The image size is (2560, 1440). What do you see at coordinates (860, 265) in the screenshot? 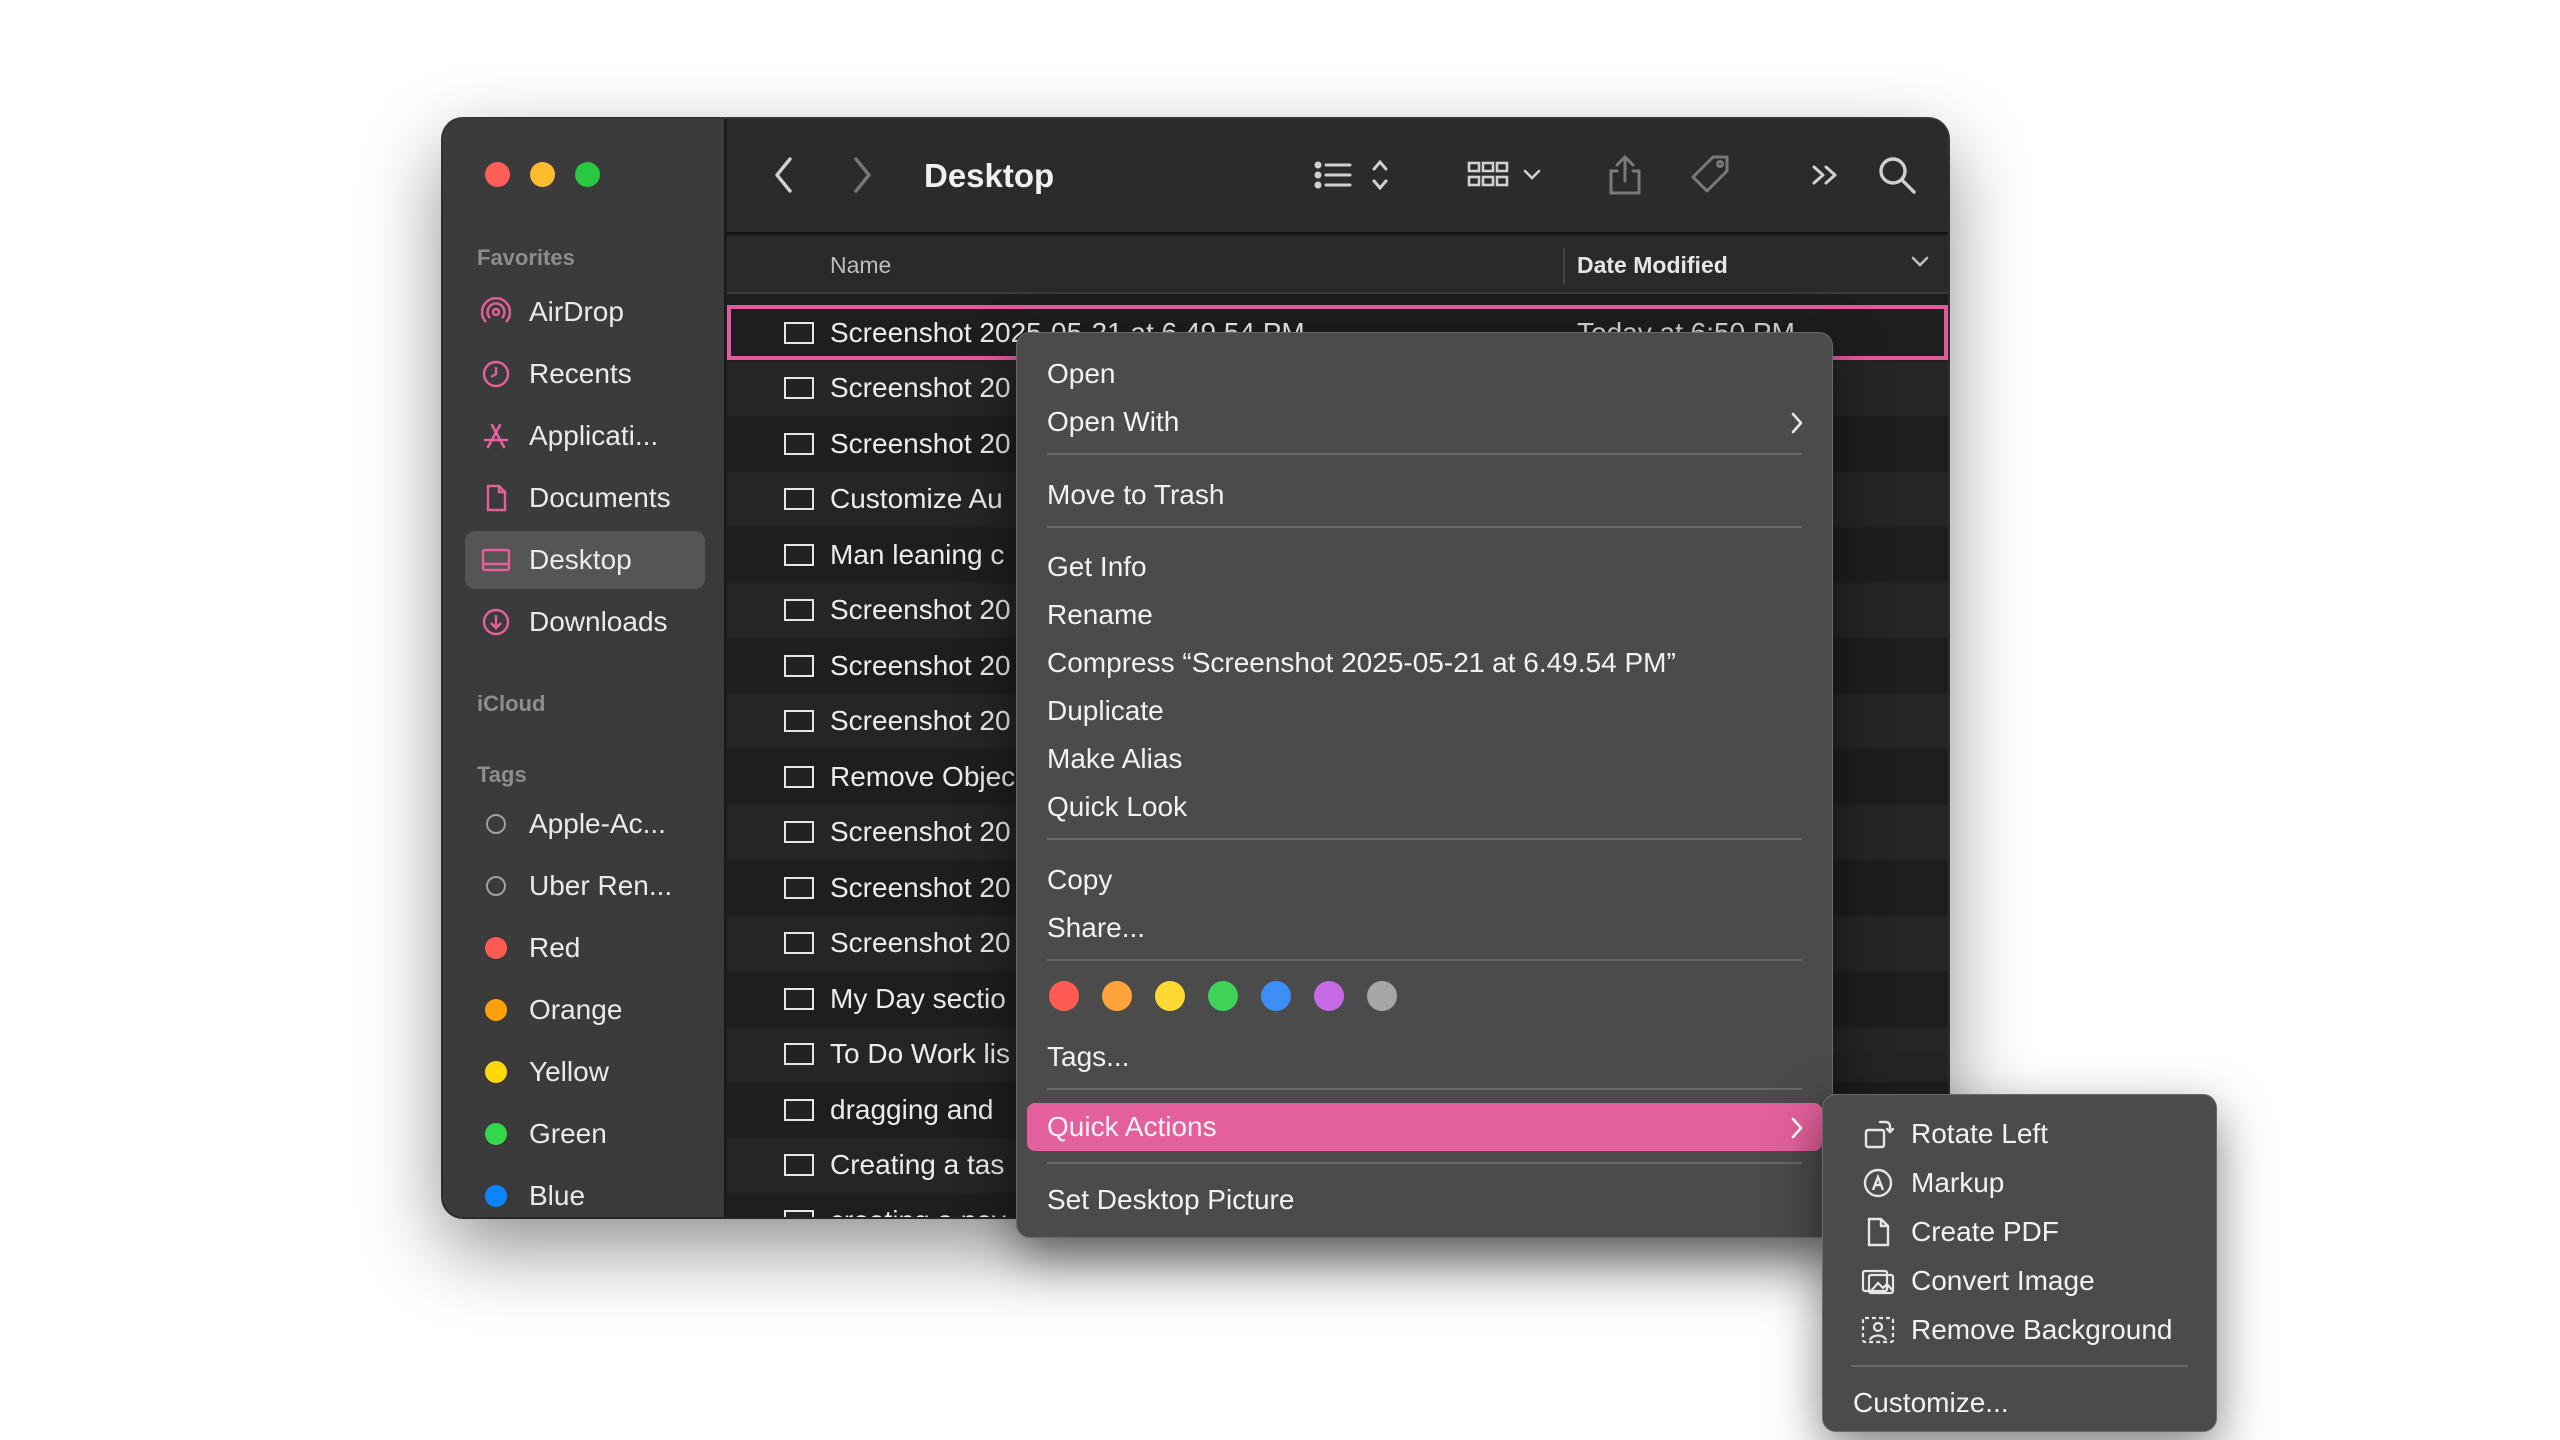
I see `column-name: Name` at bounding box center [860, 265].